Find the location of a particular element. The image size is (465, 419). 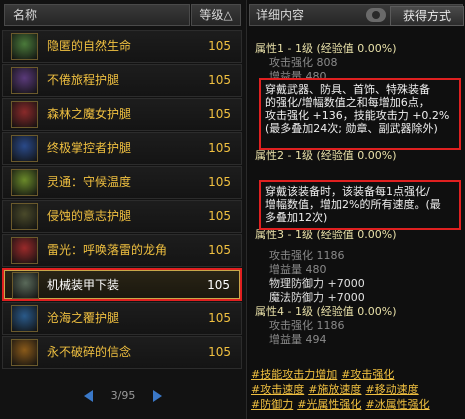

list-item: 隐匿的自然生命 105 is located at coordinates (122, 46).